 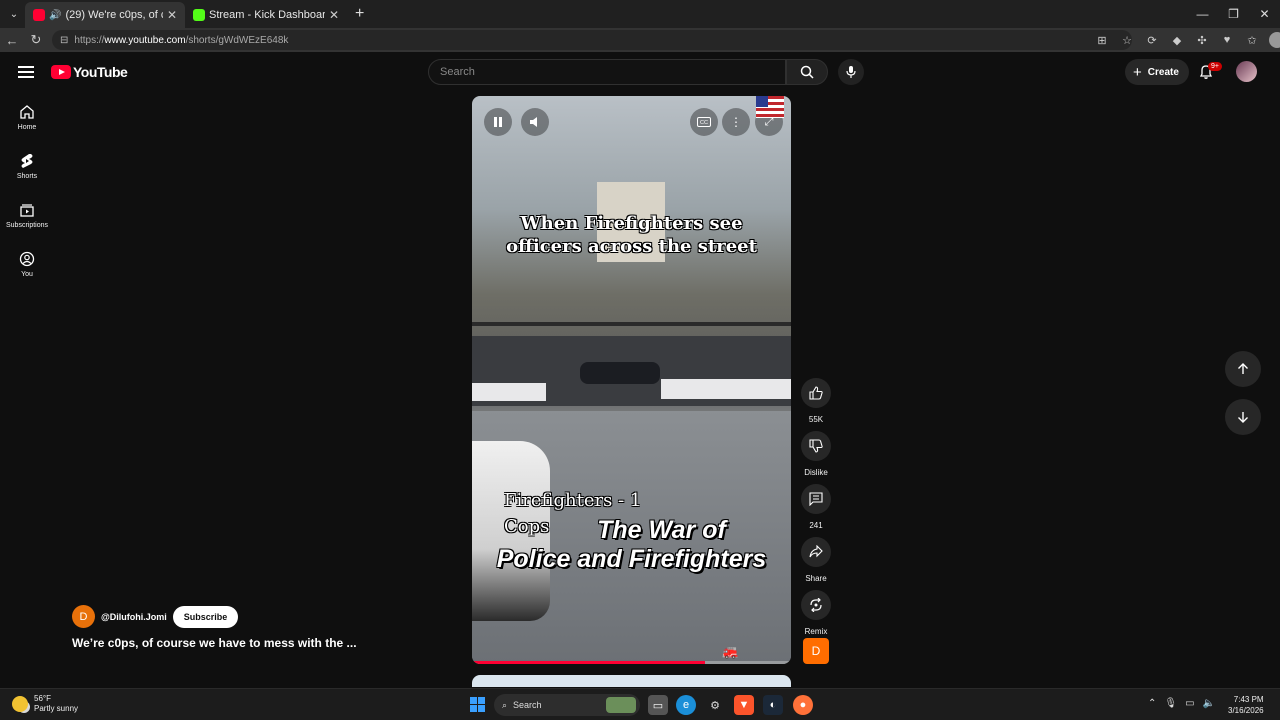 What do you see at coordinates (1152, 703) in the screenshot?
I see `tray-overflow-chevron-icon: ⌃` at bounding box center [1152, 703].